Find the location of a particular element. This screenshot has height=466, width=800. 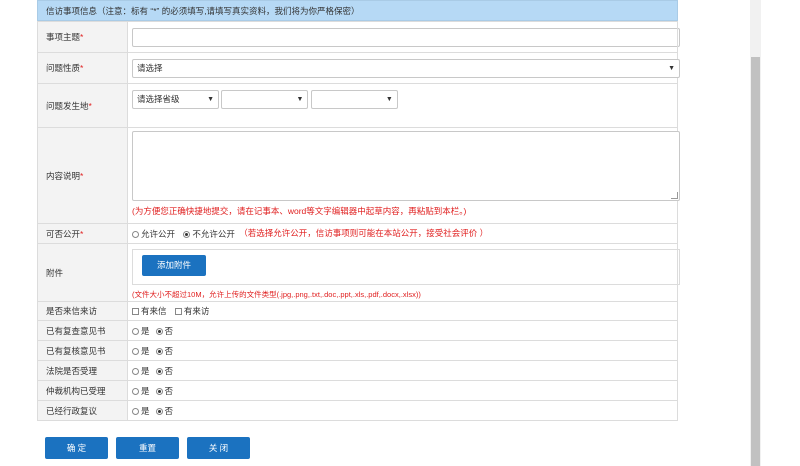

label-subject: 事项主题* is located at coordinates (82, 37).